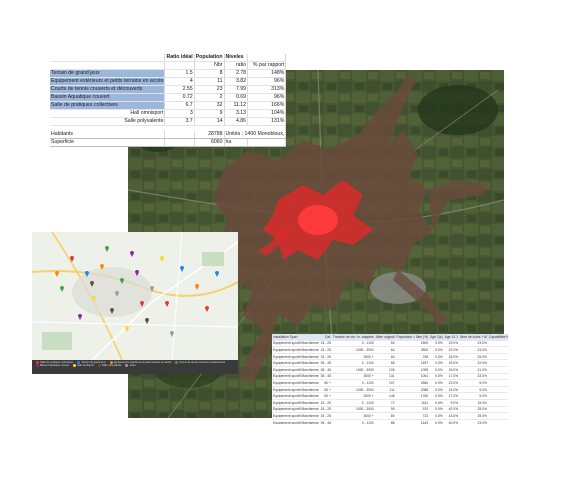 The image size is (564, 500). What do you see at coordinates (451, 350) in the screenshot?
I see `table-cell: 22.0%` at bounding box center [451, 350].